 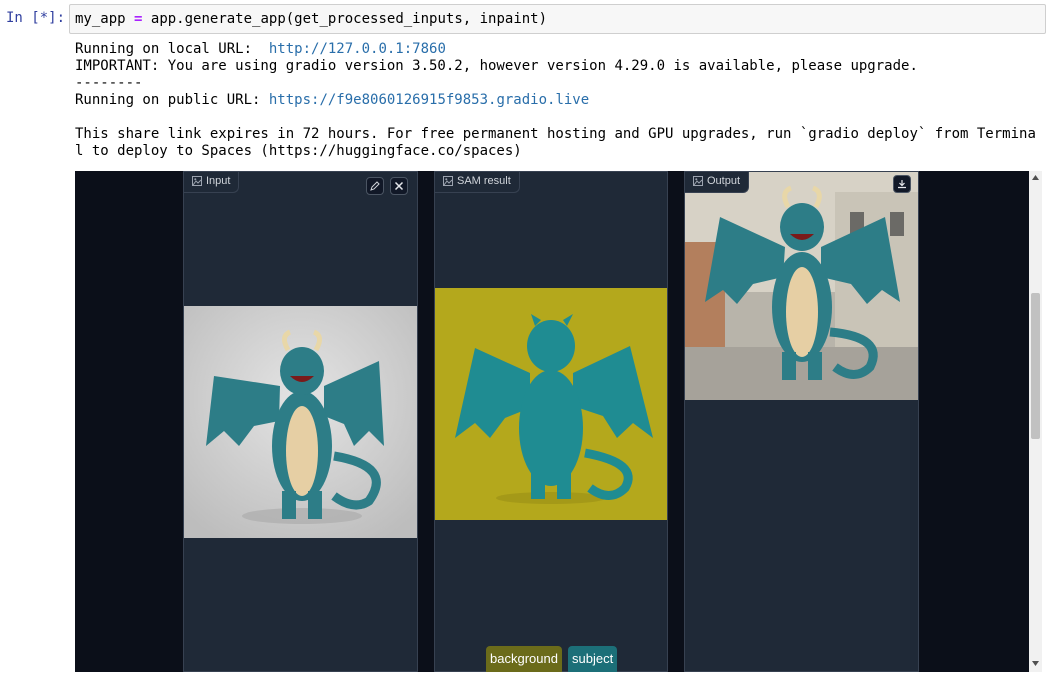 I want to click on close-icon, so click(x=399, y=186).